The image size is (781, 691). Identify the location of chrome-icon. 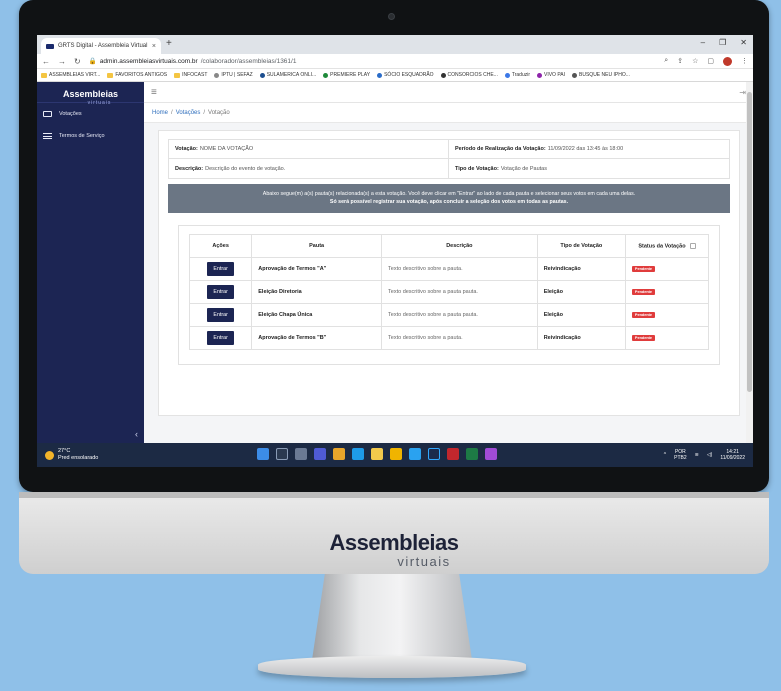
(339, 454).